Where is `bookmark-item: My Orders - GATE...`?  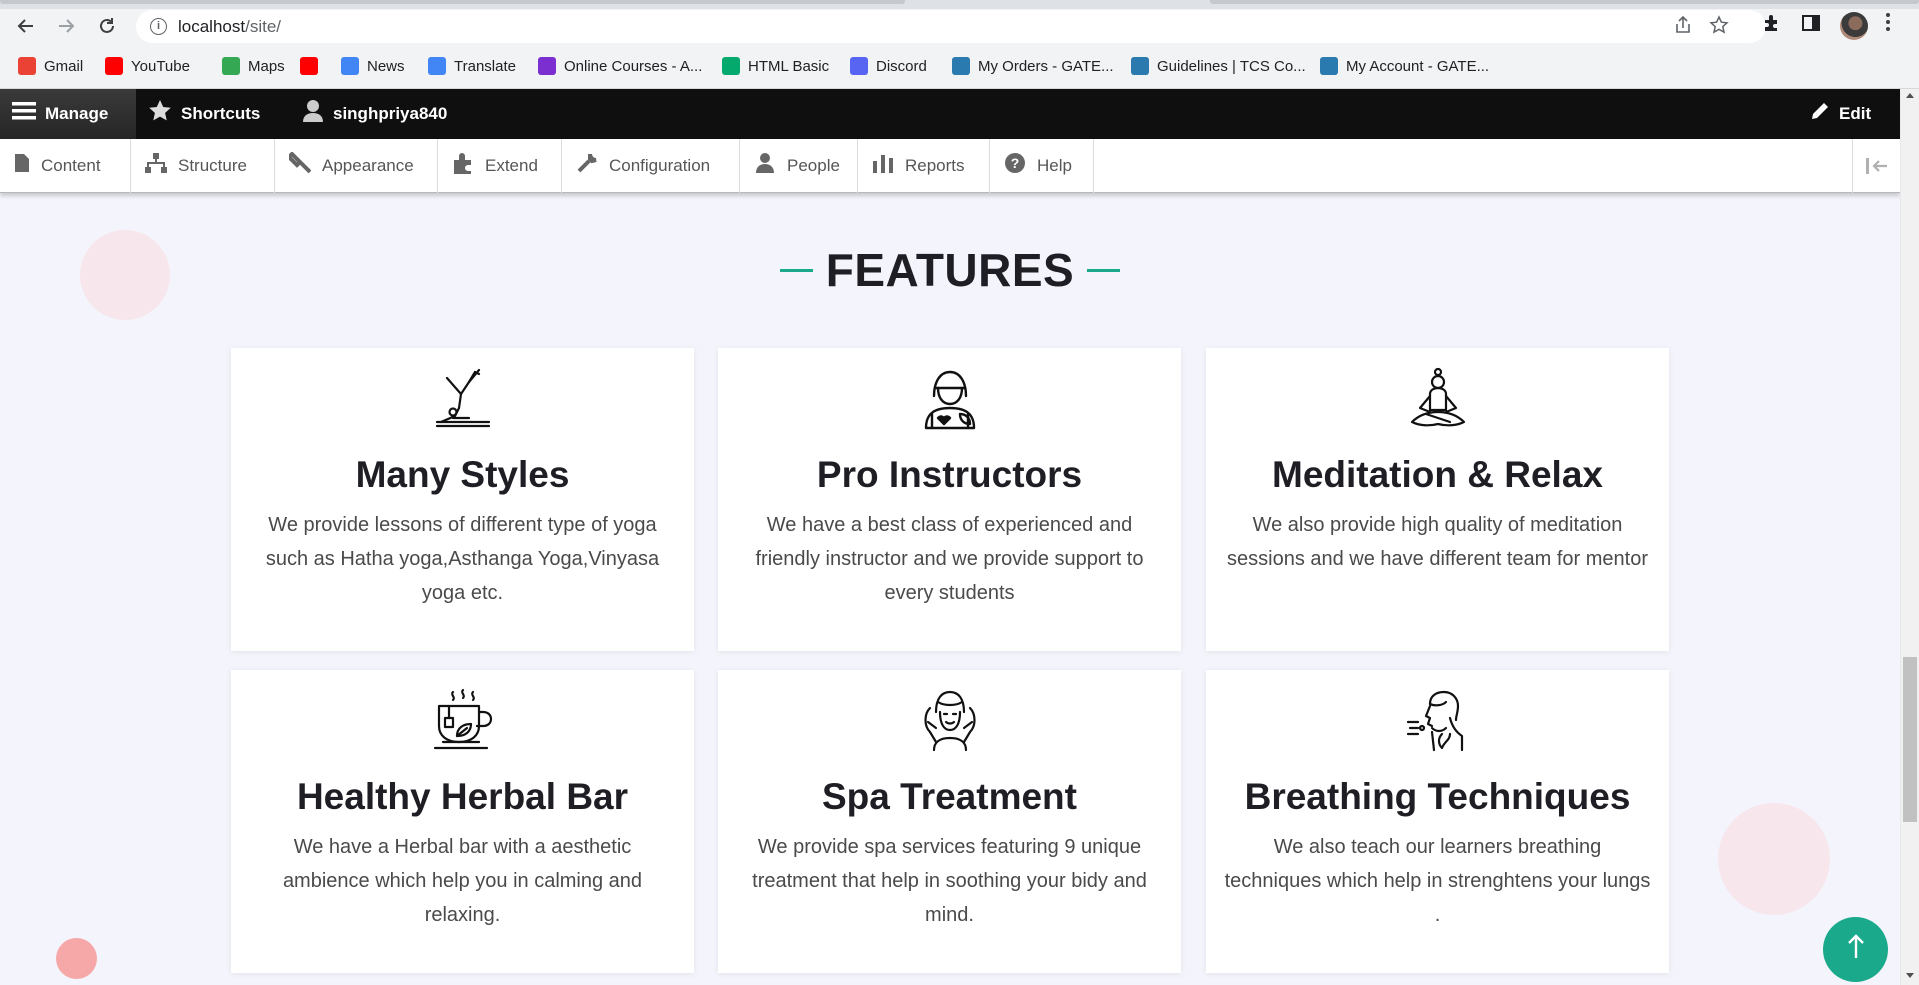 bookmark-item: My Orders - GATE... is located at coordinates (1033, 66).